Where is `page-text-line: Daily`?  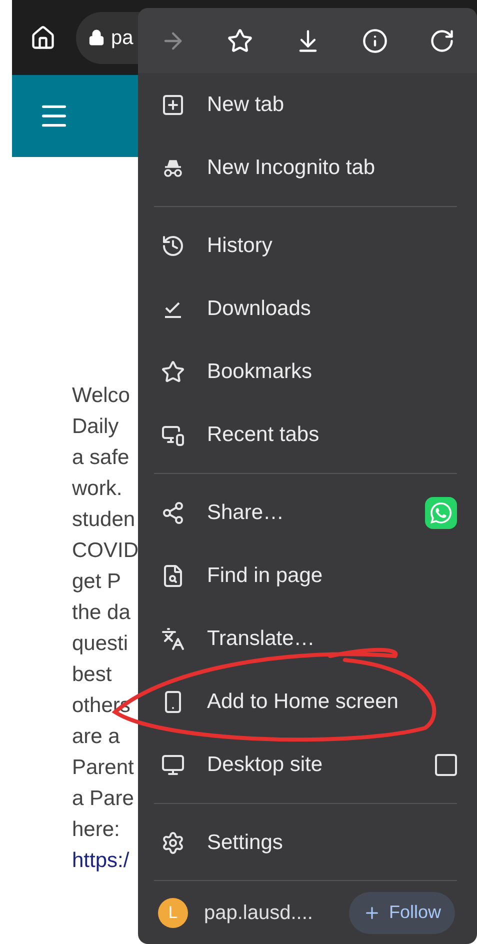 page-text-line: Daily is located at coordinates (95, 427).